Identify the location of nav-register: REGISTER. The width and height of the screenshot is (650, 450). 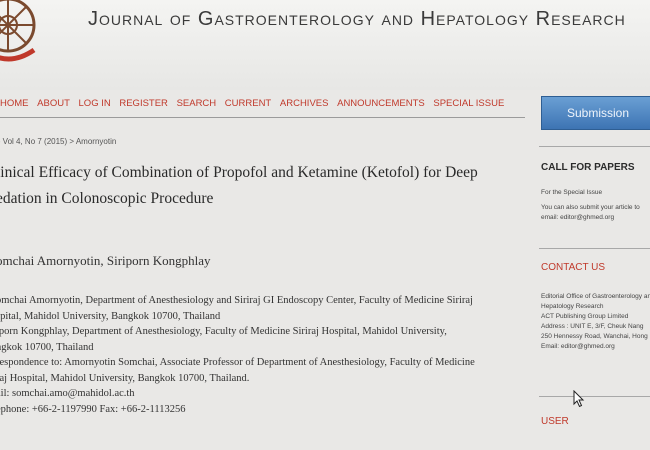
(143, 103).